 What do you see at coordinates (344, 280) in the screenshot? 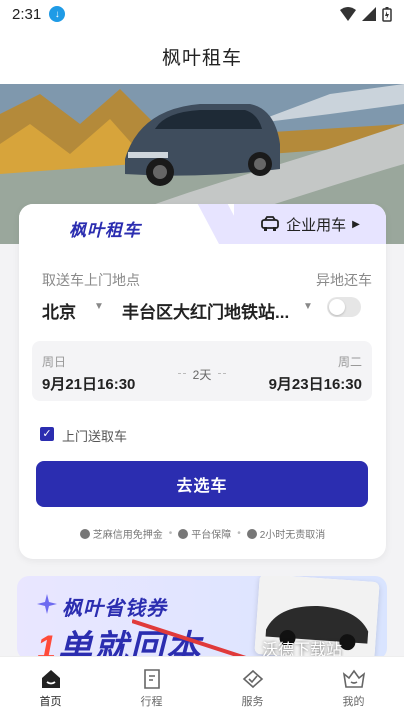
I see `return-label: 异地还车` at bounding box center [344, 280].